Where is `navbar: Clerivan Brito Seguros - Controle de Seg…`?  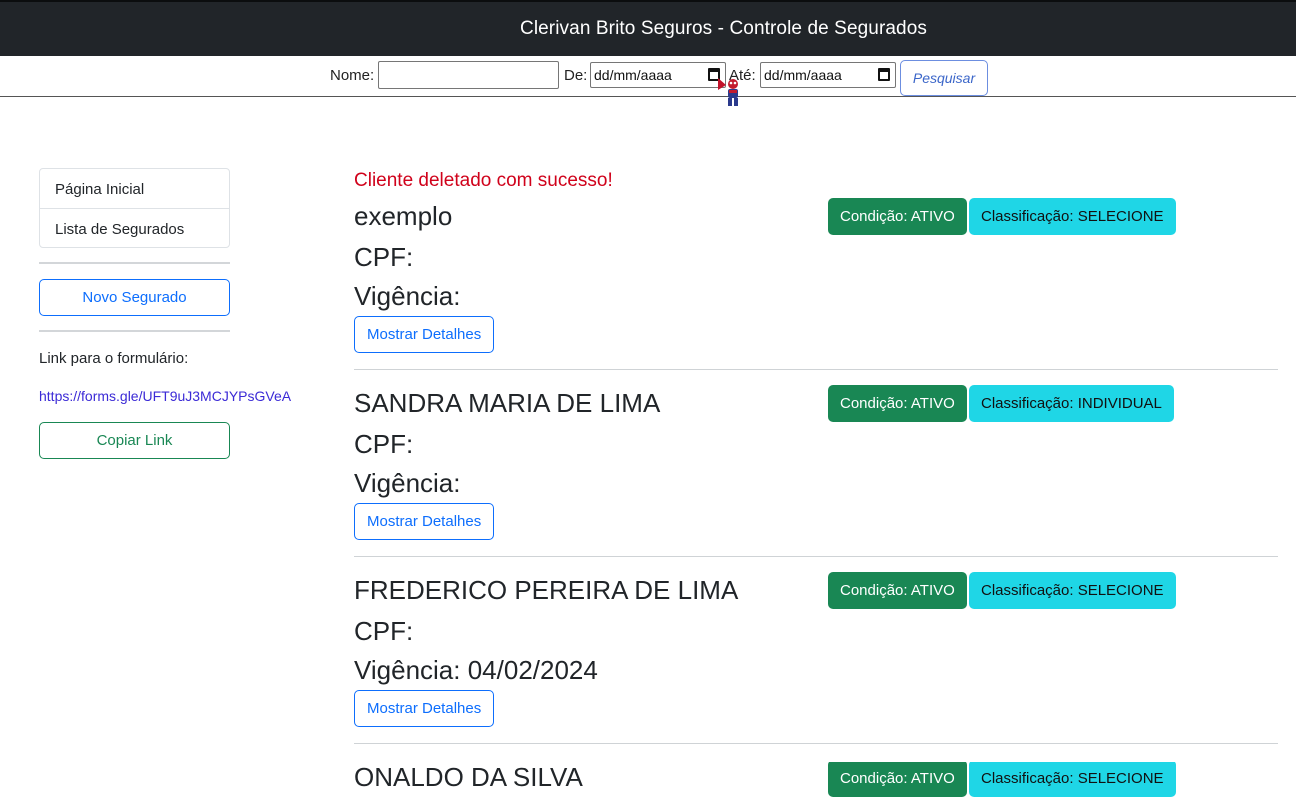 navbar: Clerivan Brito Seguros - Controle de Seg… is located at coordinates (648, 28).